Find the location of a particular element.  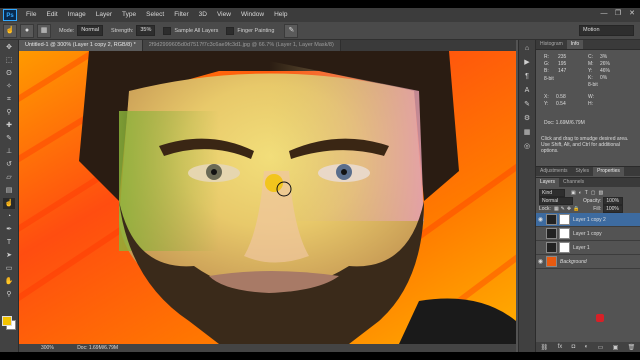

finger-painting-checkbox is located at coordinates (230, 30).